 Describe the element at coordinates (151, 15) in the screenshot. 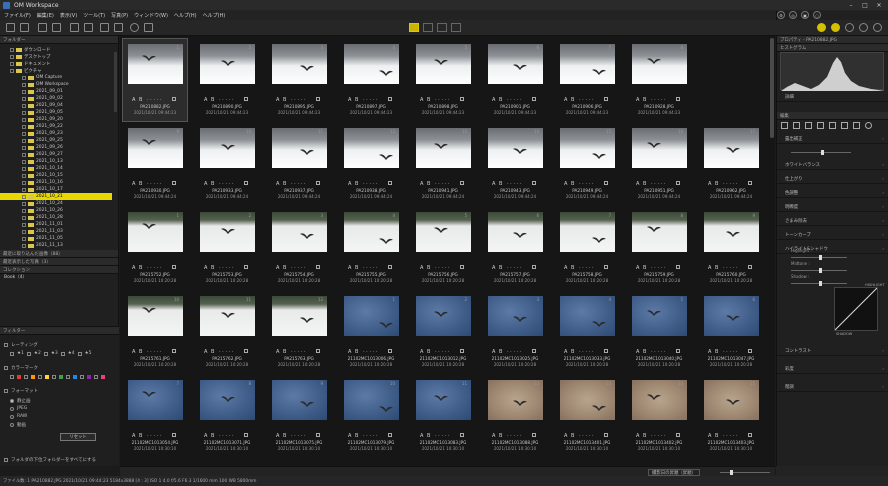

I see `menu-window: ウィンドウ(W)` at that location.